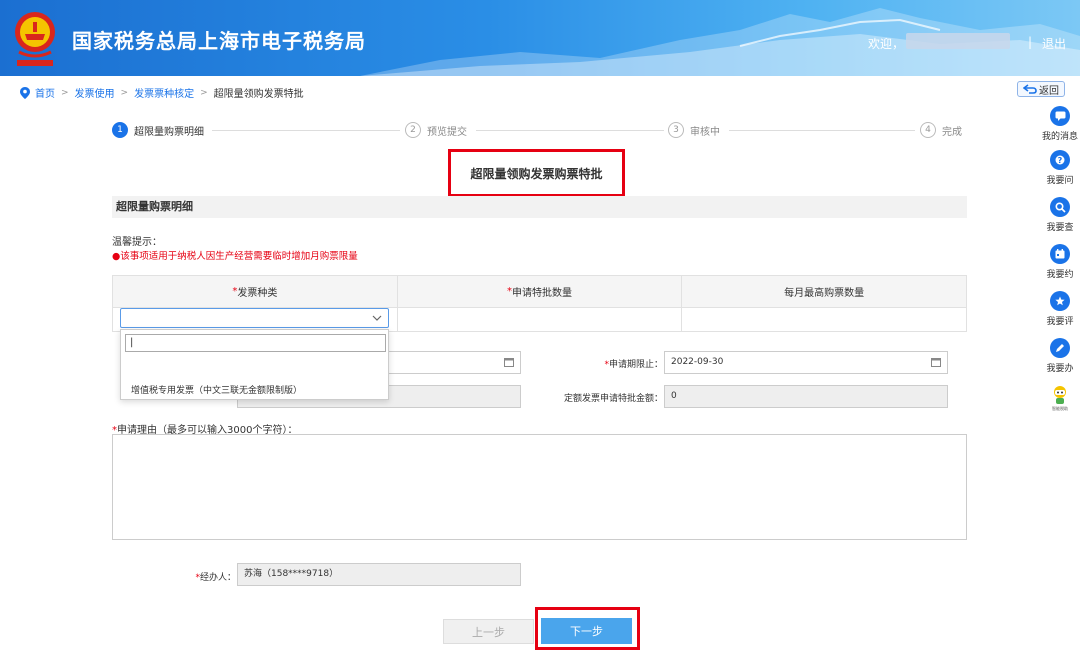 The width and height of the screenshot is (1080, 657). Describe the element at coordinates (379, 574) in the screenshot. I see `handler-field: 苏海（158****9718）` at that location.